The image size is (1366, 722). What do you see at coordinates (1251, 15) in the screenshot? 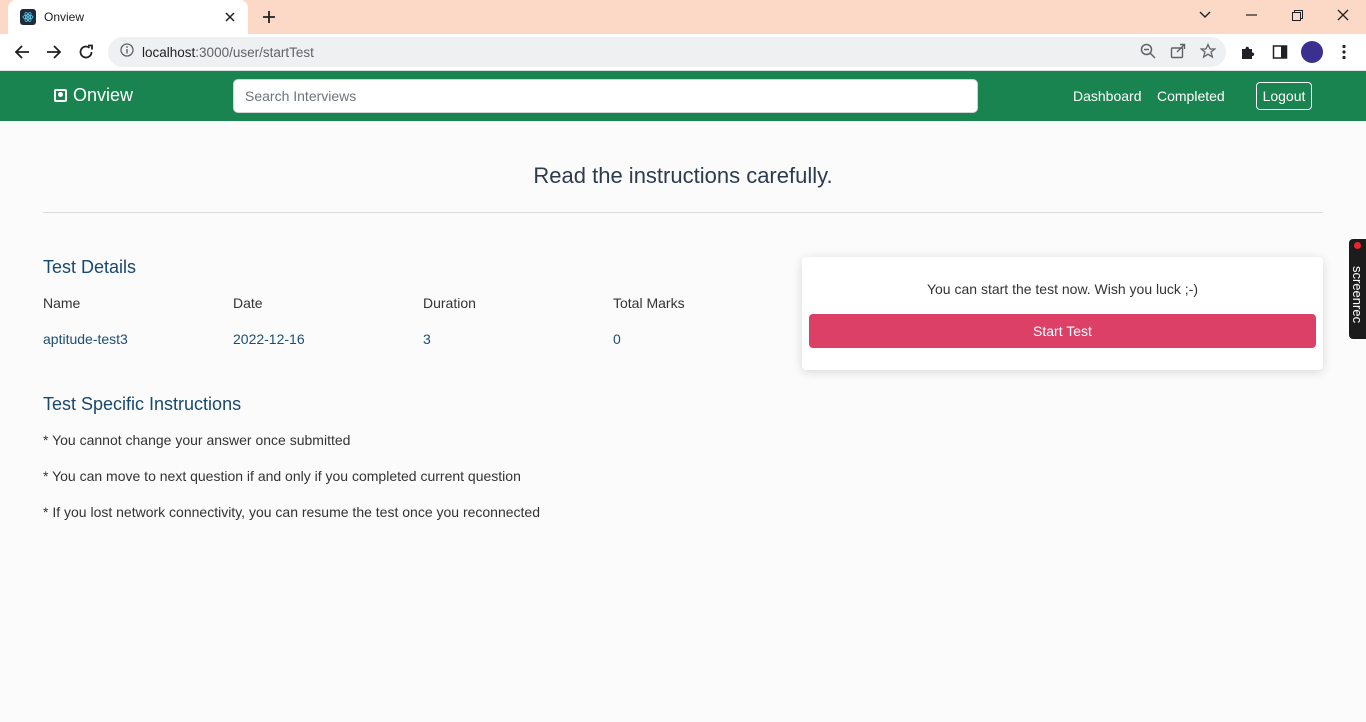
I see `minimize-icon` at bounding box center [1251, 15].